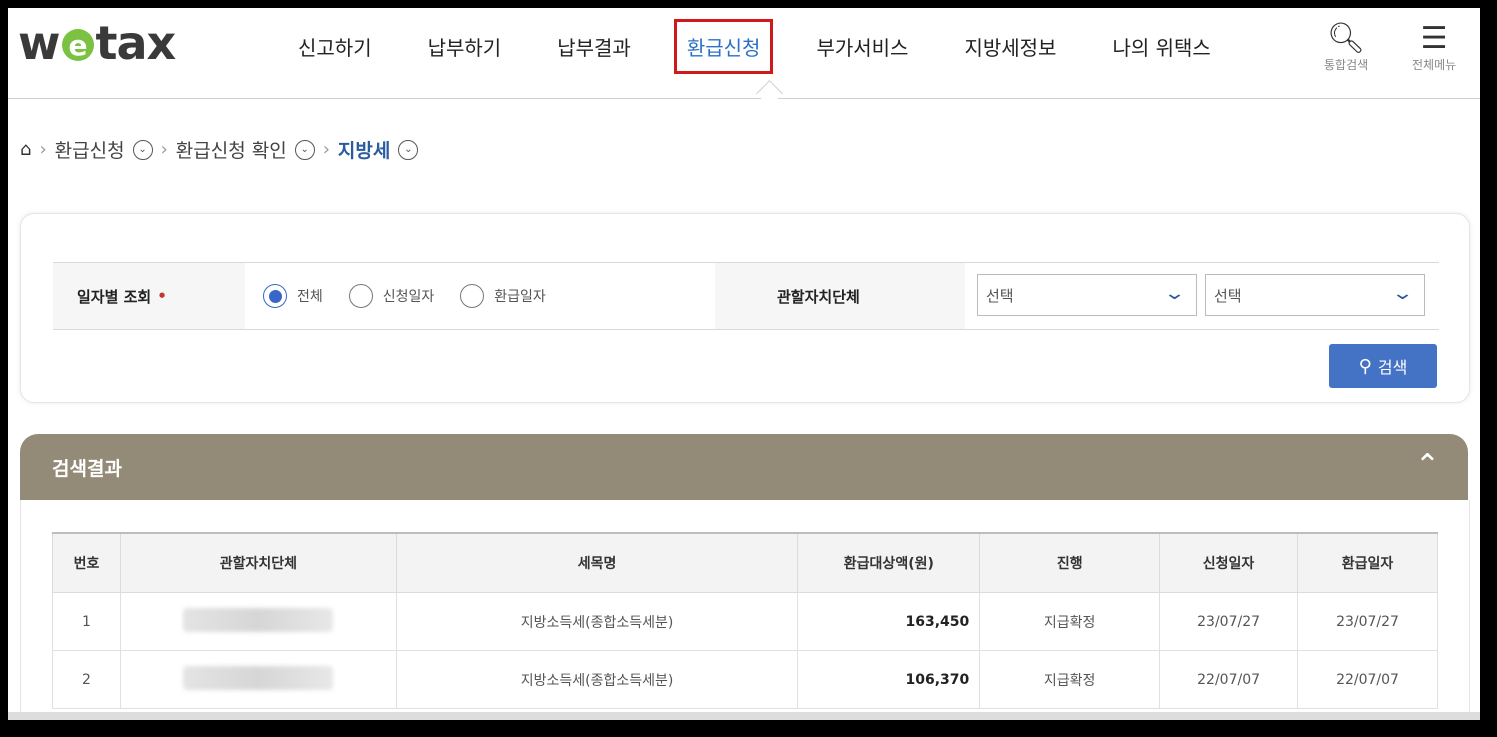 The height and width of the screenshot is (737, 1497). What do you see at coordinates (1010, 46) in the screenshot?
I see `nav-item-local-tax-info: 지방세정보` at bounding box center [1010, 46].